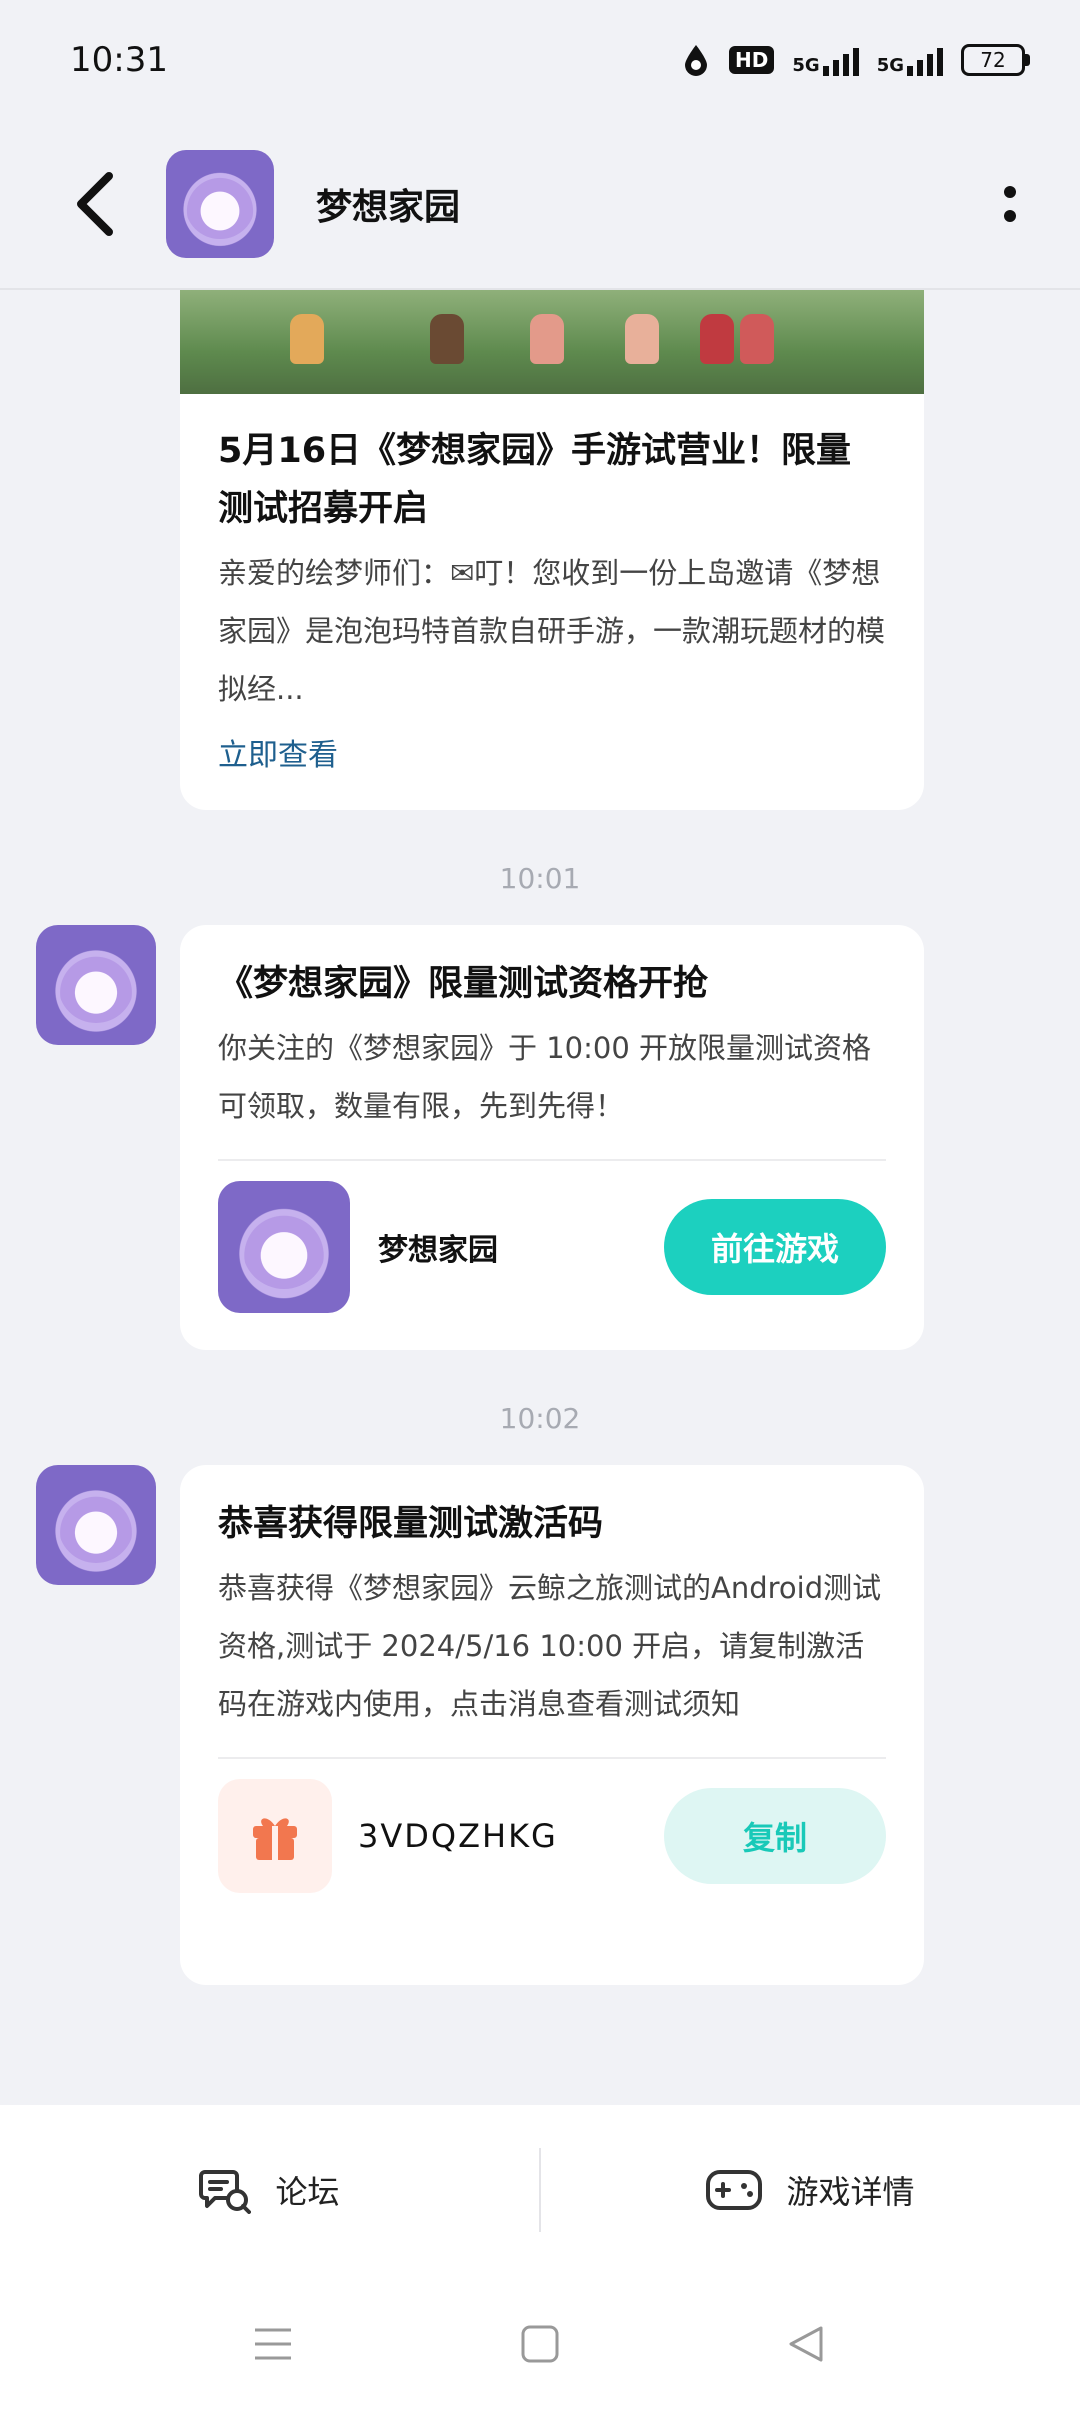 Image resolution: width=1080 pixels, height=2412 pixels. I want to click on game-avatar, so click(220, 204).